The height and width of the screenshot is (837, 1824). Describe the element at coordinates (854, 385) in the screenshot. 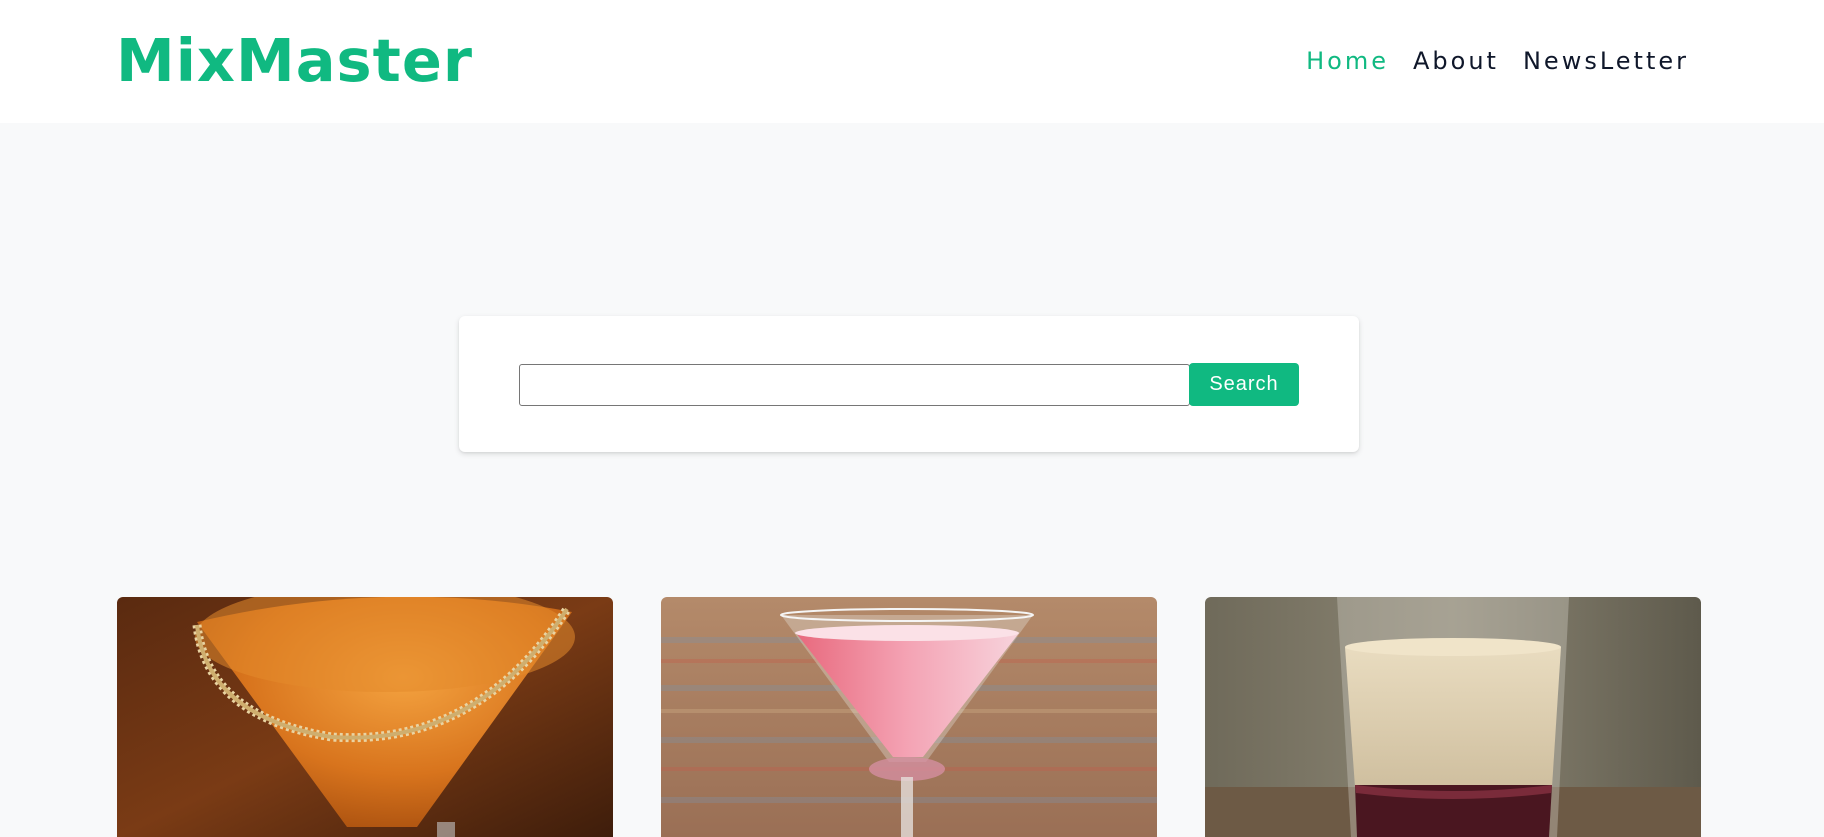

I see `search-input` at that location.